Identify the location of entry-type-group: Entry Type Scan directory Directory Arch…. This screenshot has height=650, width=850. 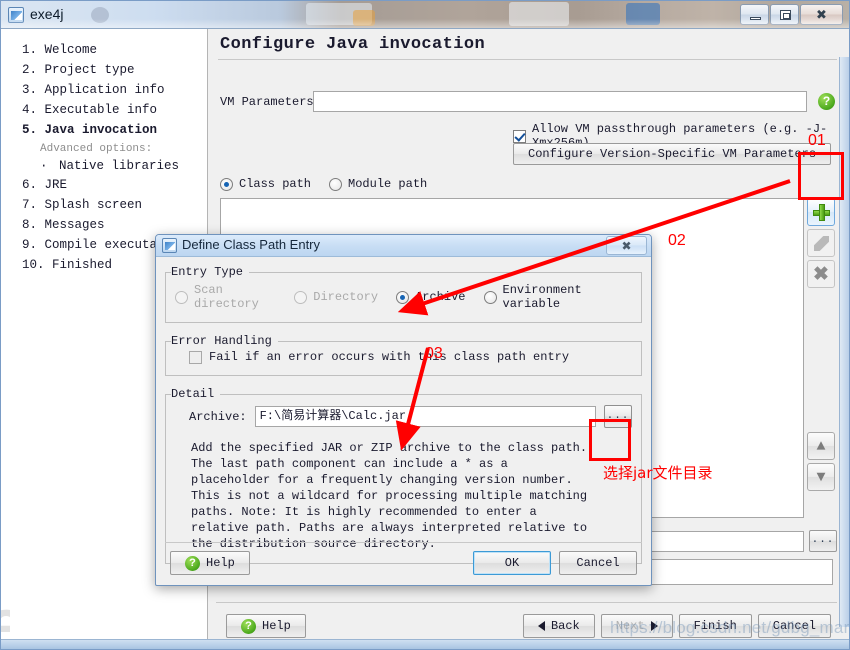
(403, 294).